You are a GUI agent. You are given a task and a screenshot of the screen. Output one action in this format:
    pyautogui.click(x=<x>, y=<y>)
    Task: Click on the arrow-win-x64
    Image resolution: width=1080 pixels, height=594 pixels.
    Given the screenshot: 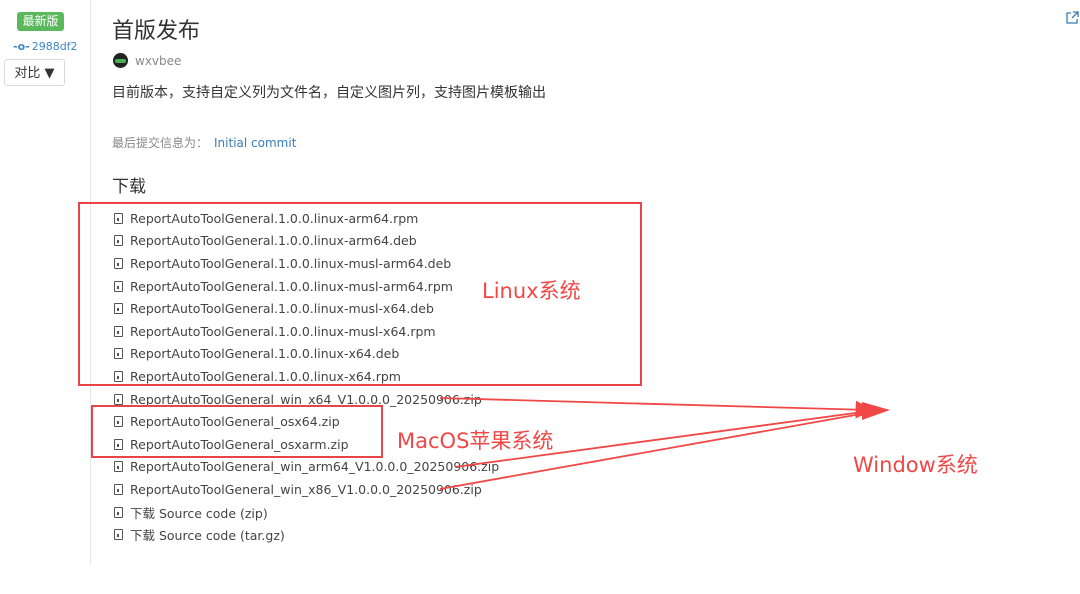 What is the action you would take?
    pyautogui.click(x=656, y=408)
    